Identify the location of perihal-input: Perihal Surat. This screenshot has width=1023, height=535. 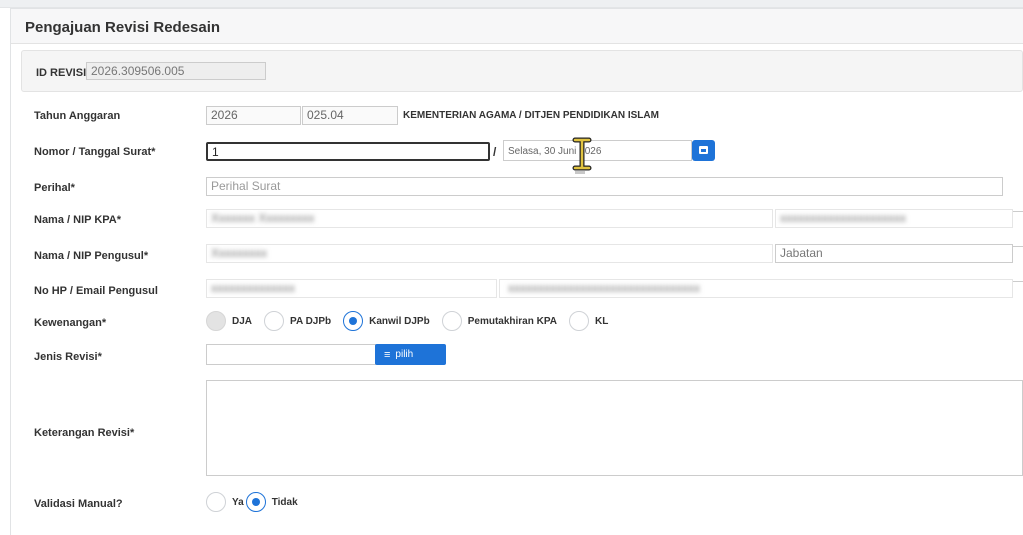
(604, 186).